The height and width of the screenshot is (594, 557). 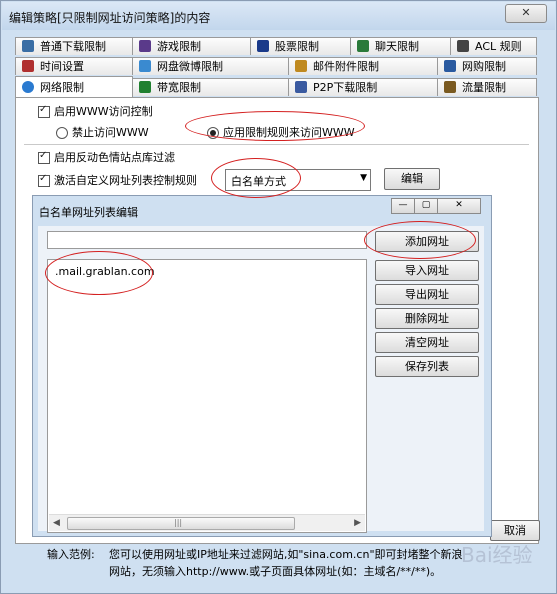 What do you see at coordinates (427, 270) in the screenshot?
I see `import-url-button: 导入网址` at bounding box center [427, 270].